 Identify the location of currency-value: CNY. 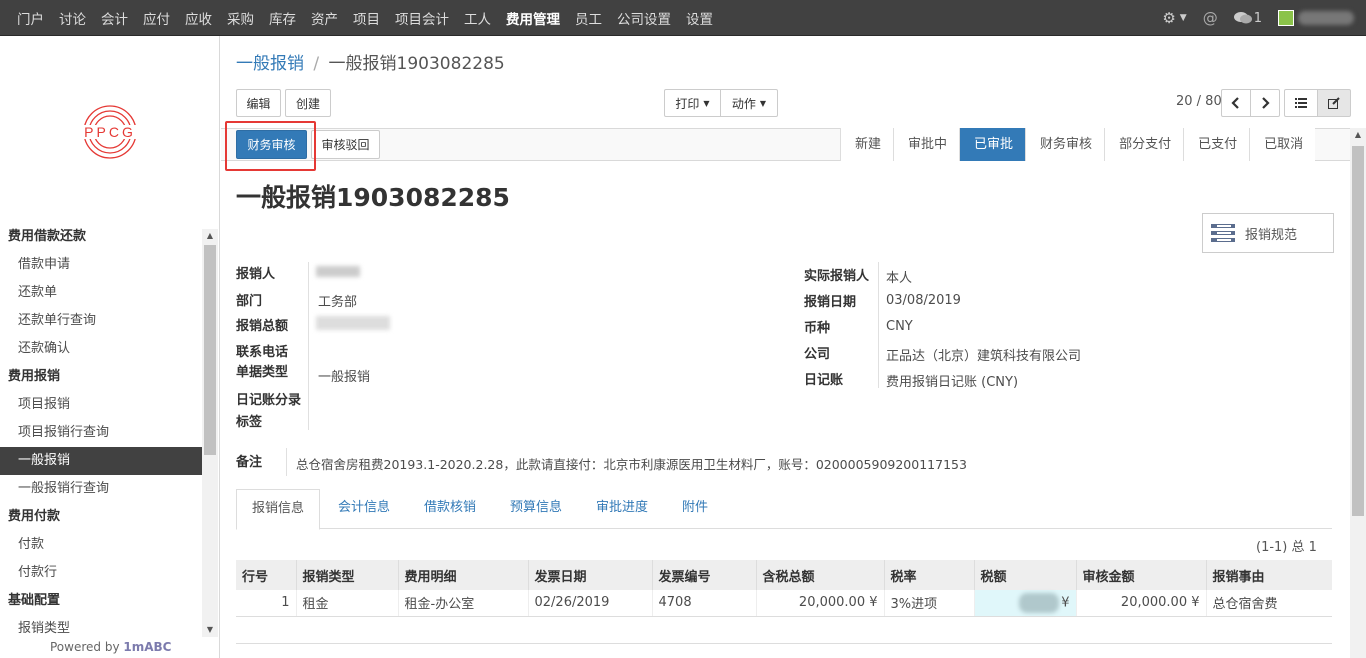
(899, 326).